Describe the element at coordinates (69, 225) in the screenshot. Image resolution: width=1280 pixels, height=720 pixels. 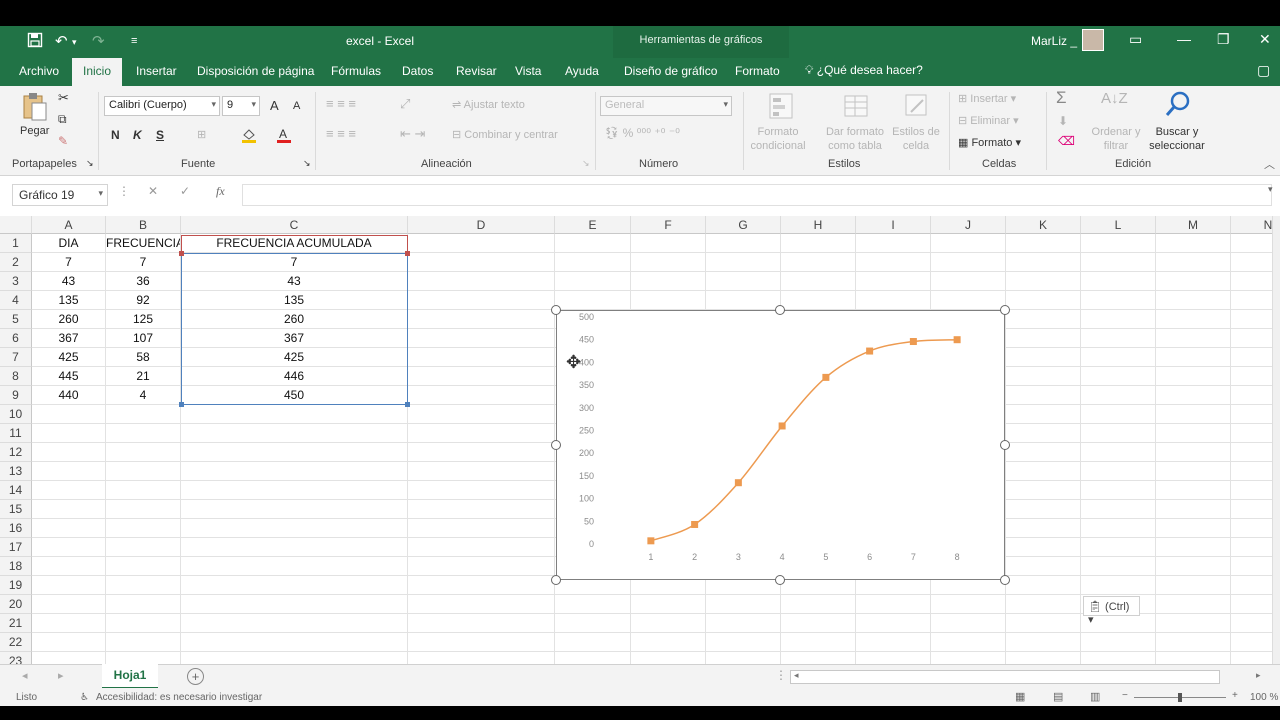
I see `column-header: A` at that location.